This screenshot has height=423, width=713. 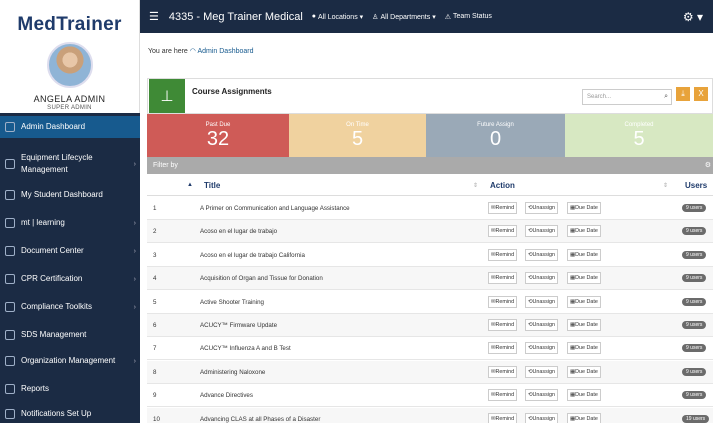 I want to click on sidebar-item: My Student Dashboard, so click(x=70, y=195).